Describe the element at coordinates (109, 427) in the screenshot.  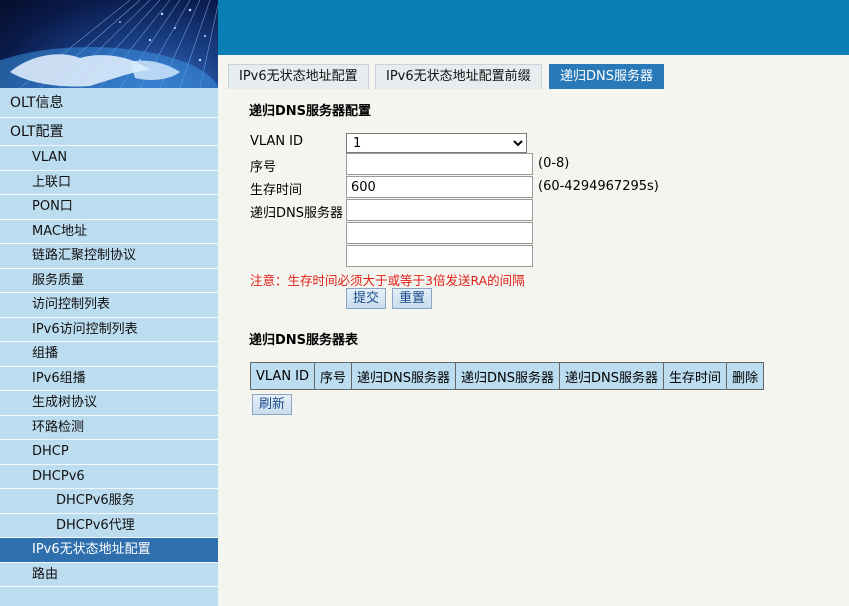
I see `sidebar-item: 环路检测` at that location.